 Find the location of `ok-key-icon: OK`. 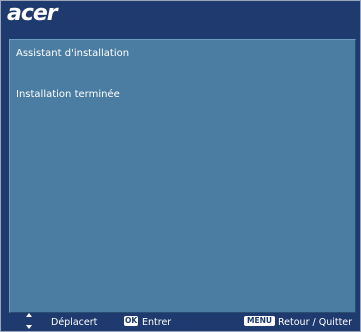

ok-key-icon: OK is located at coordinates (131, 321).